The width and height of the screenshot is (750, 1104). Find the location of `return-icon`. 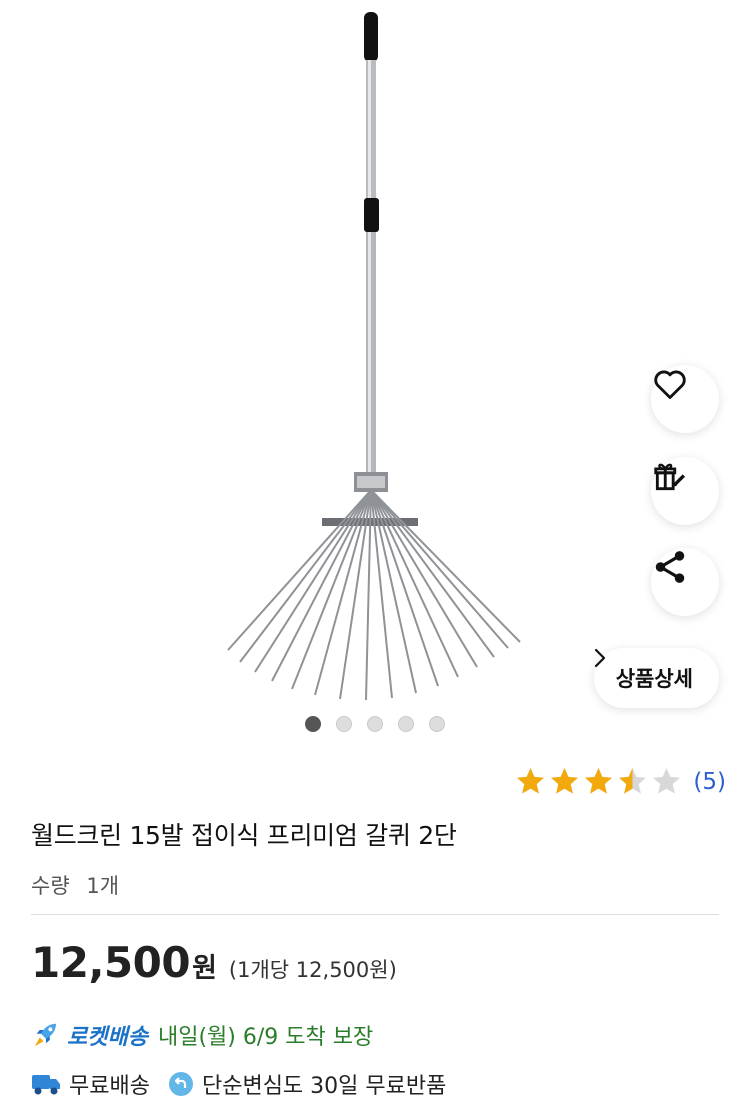

return-icon is located at coordinates (181, 1084).